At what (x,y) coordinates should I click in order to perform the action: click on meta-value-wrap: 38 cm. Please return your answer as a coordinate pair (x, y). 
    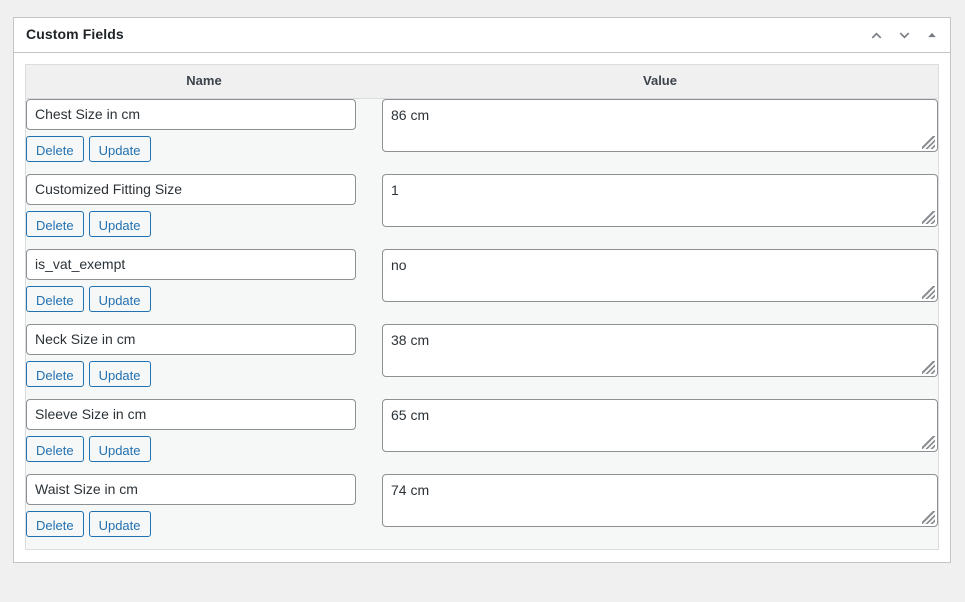
    Looking at the image, I should click on (660, 350).